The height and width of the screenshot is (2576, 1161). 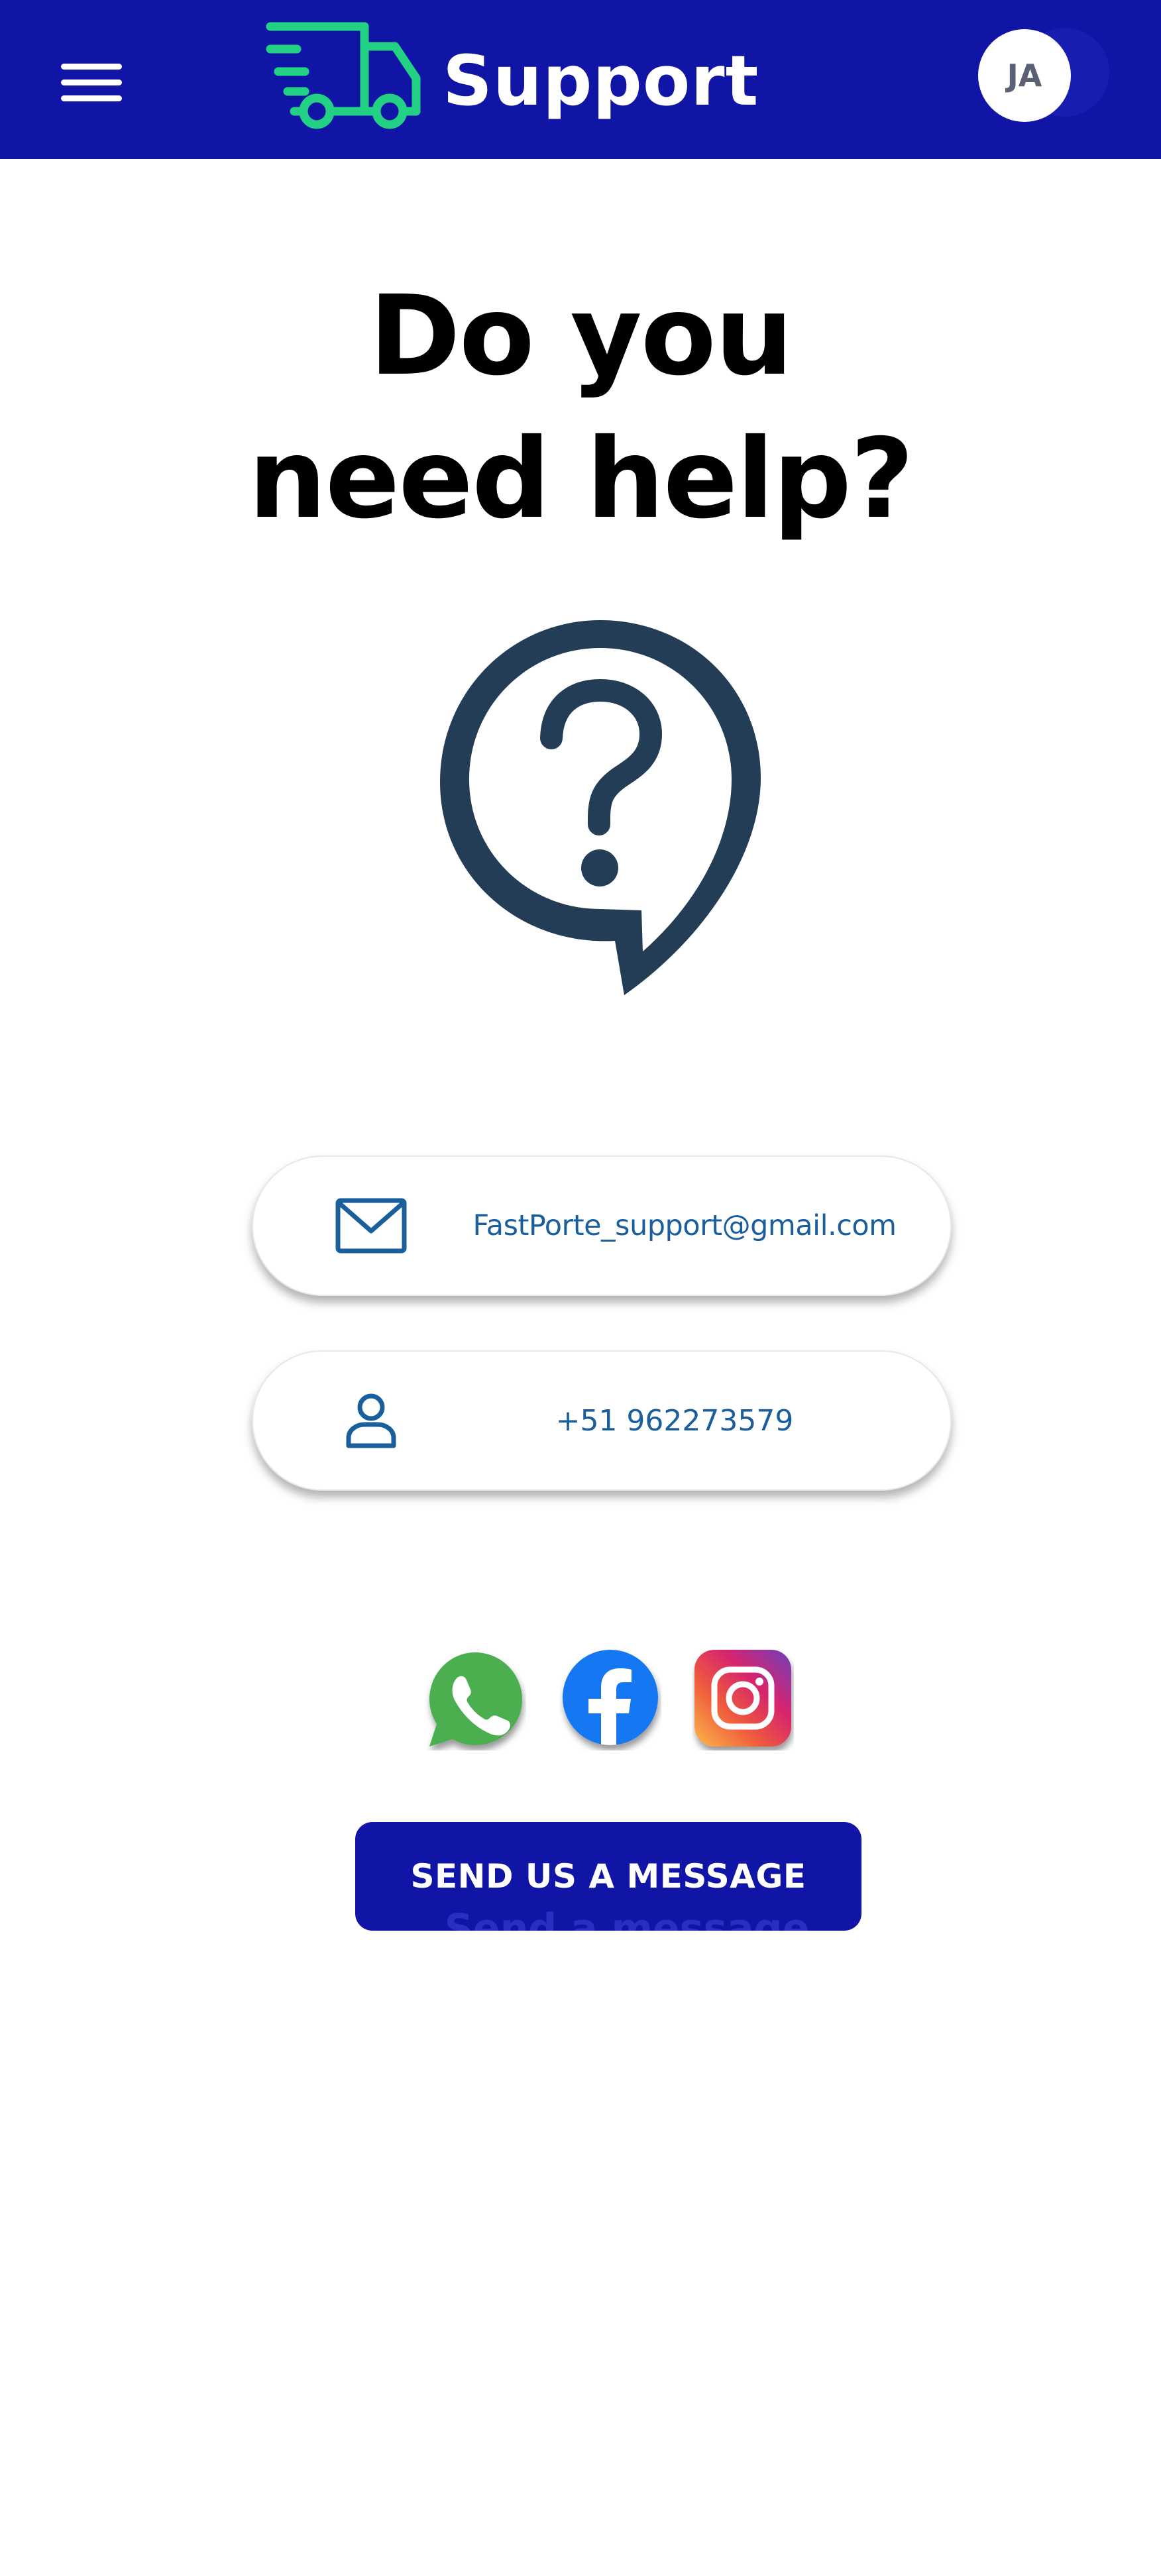 What do you see at coordinates (684, 1225) in the screenshot?
I see `email-address: FastPorte_support@gmail.com` at bounding box center [684, 1225].